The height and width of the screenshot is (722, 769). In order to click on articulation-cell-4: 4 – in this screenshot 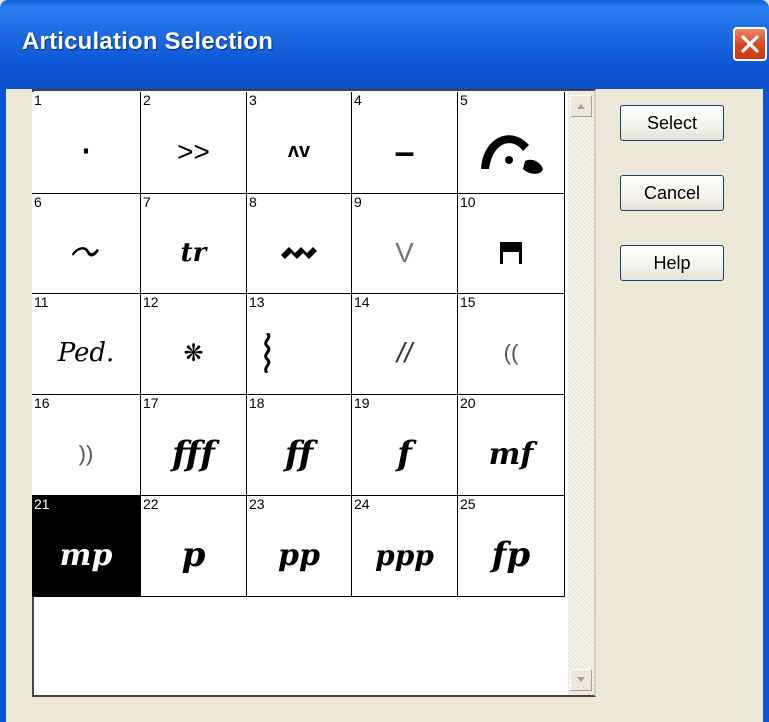, I will do `click(405, 143)`.